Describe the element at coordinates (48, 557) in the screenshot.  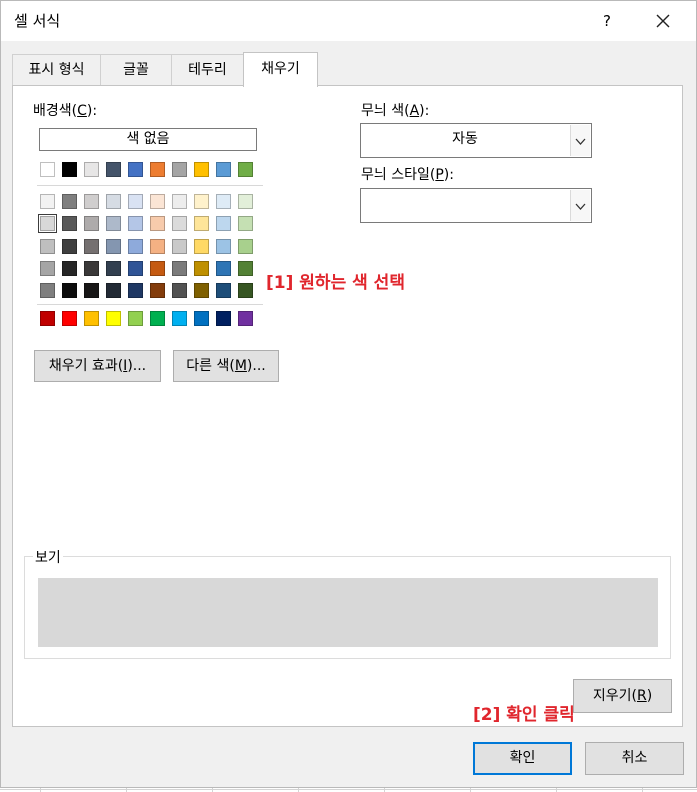
I see `preview-label: 보기` at that location.